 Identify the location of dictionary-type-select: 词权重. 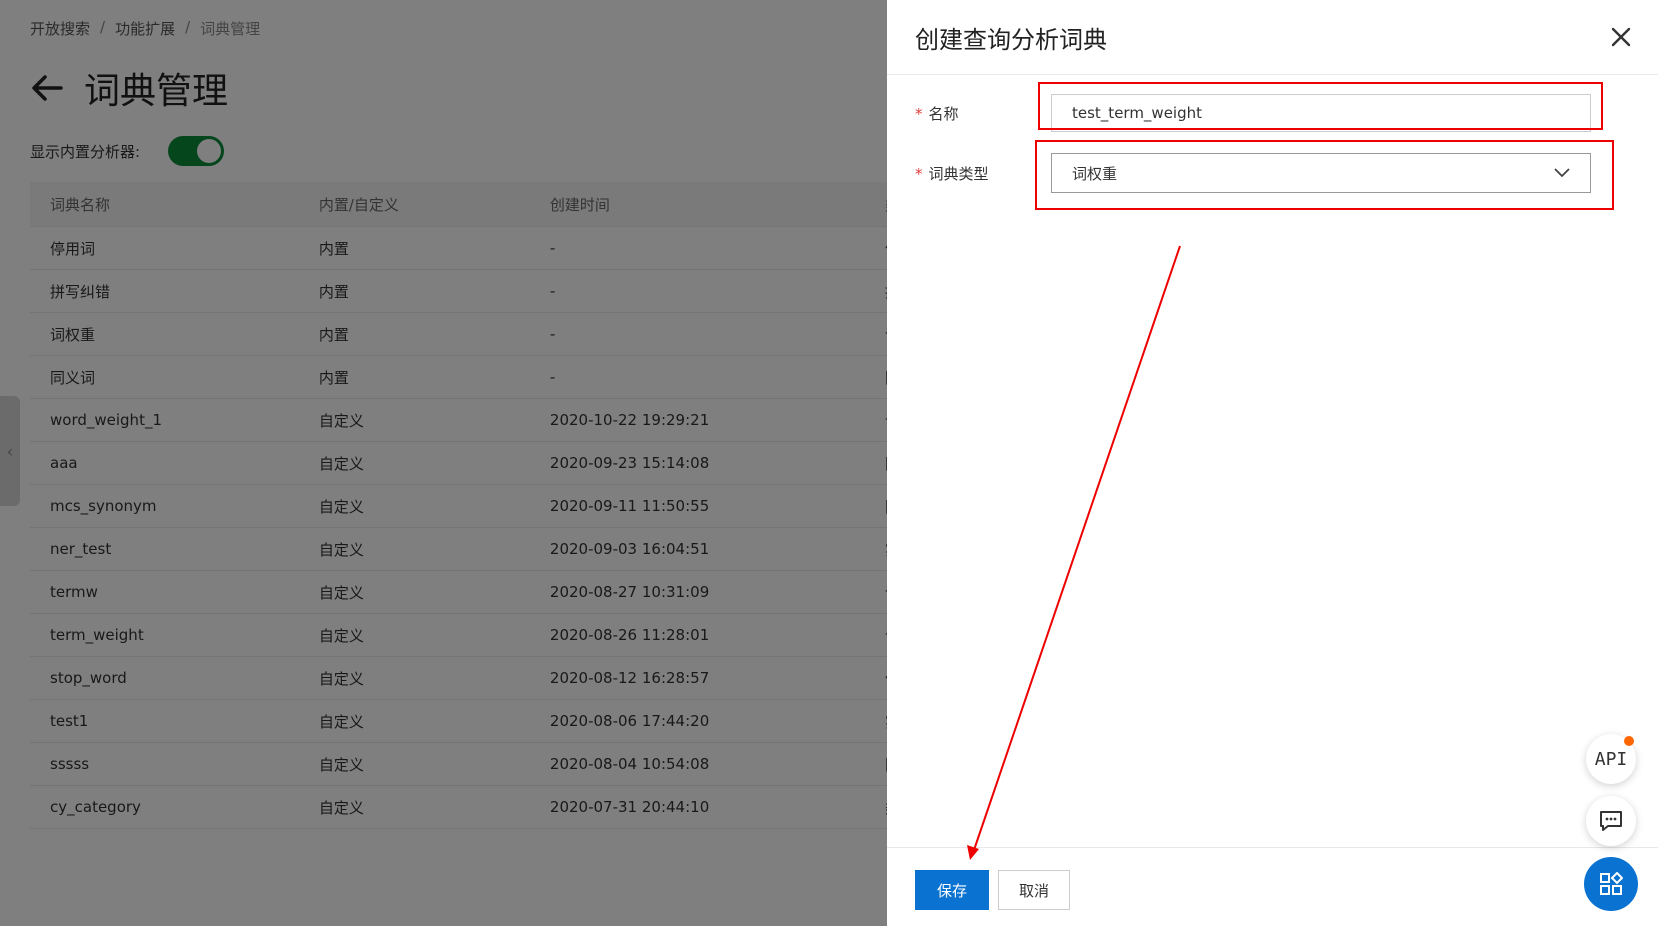
(1321, 173).